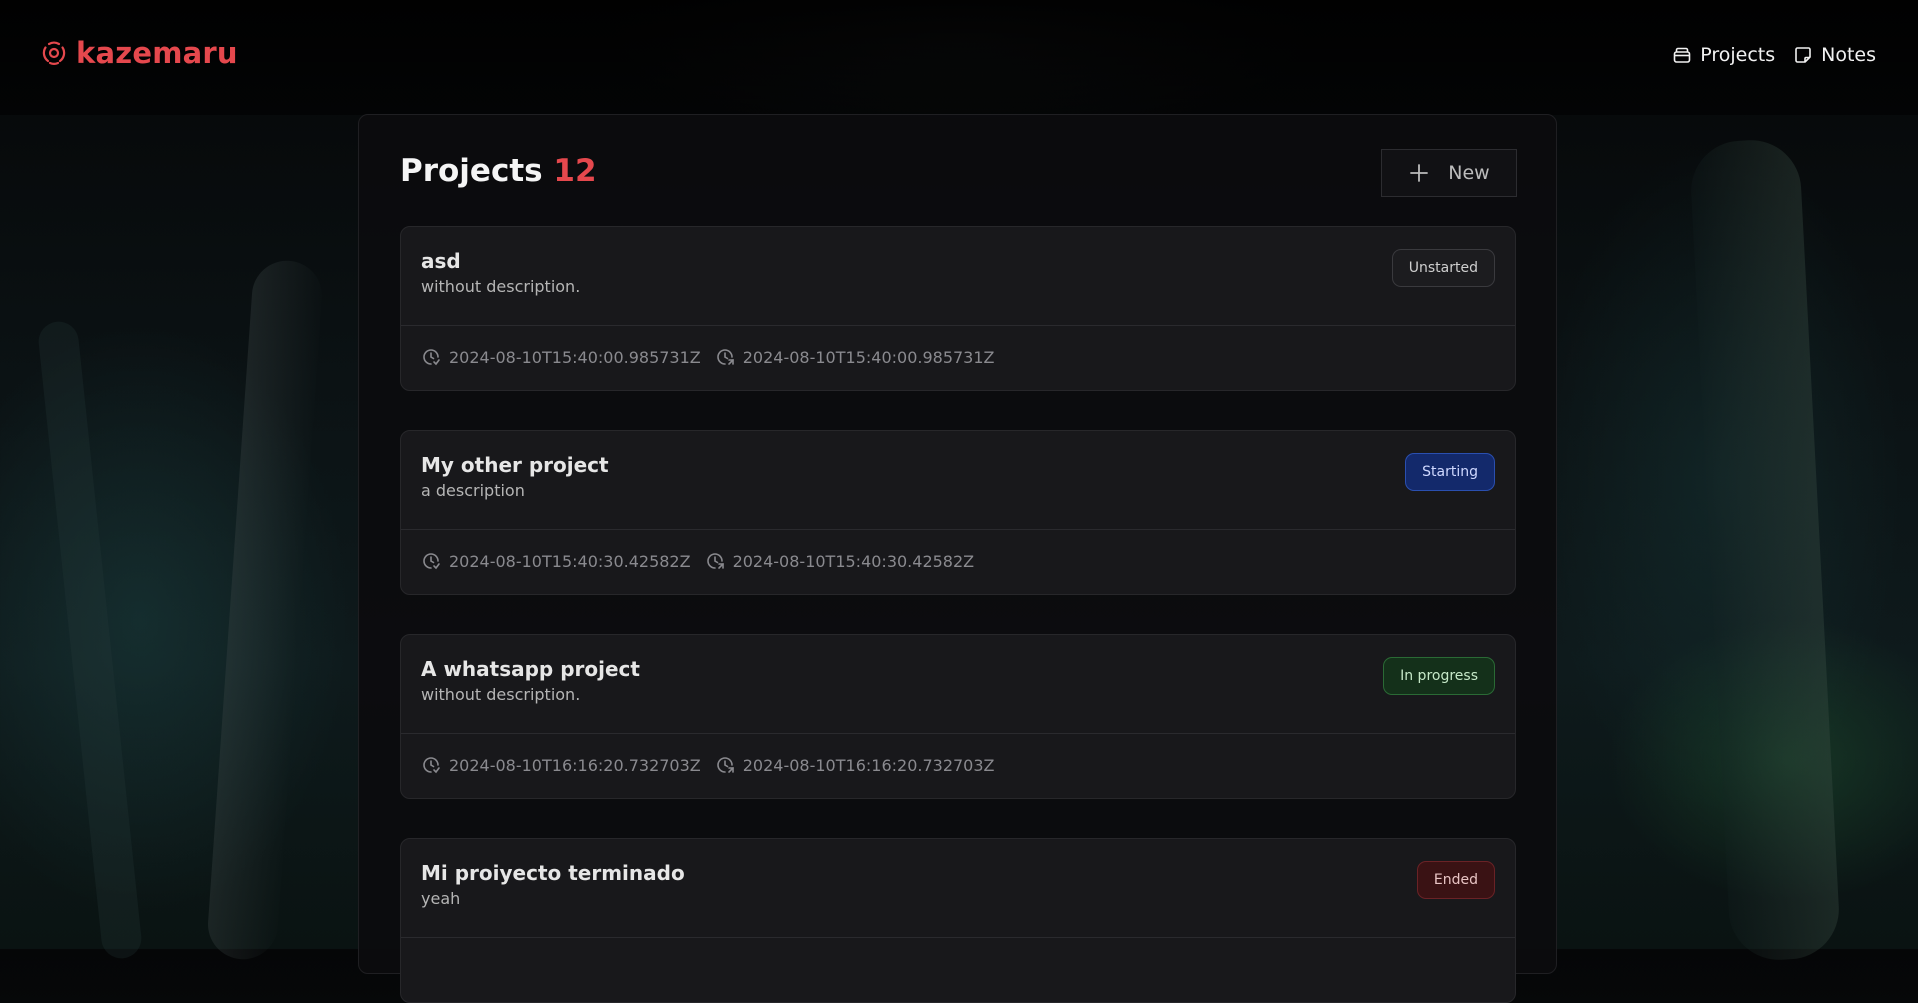 The height and width of the screenshot is (1003, 1918). Describe the element at coordinates (553, 873) in the screenshot. I see `project-name: Mi proiyecto terminado` at that location.